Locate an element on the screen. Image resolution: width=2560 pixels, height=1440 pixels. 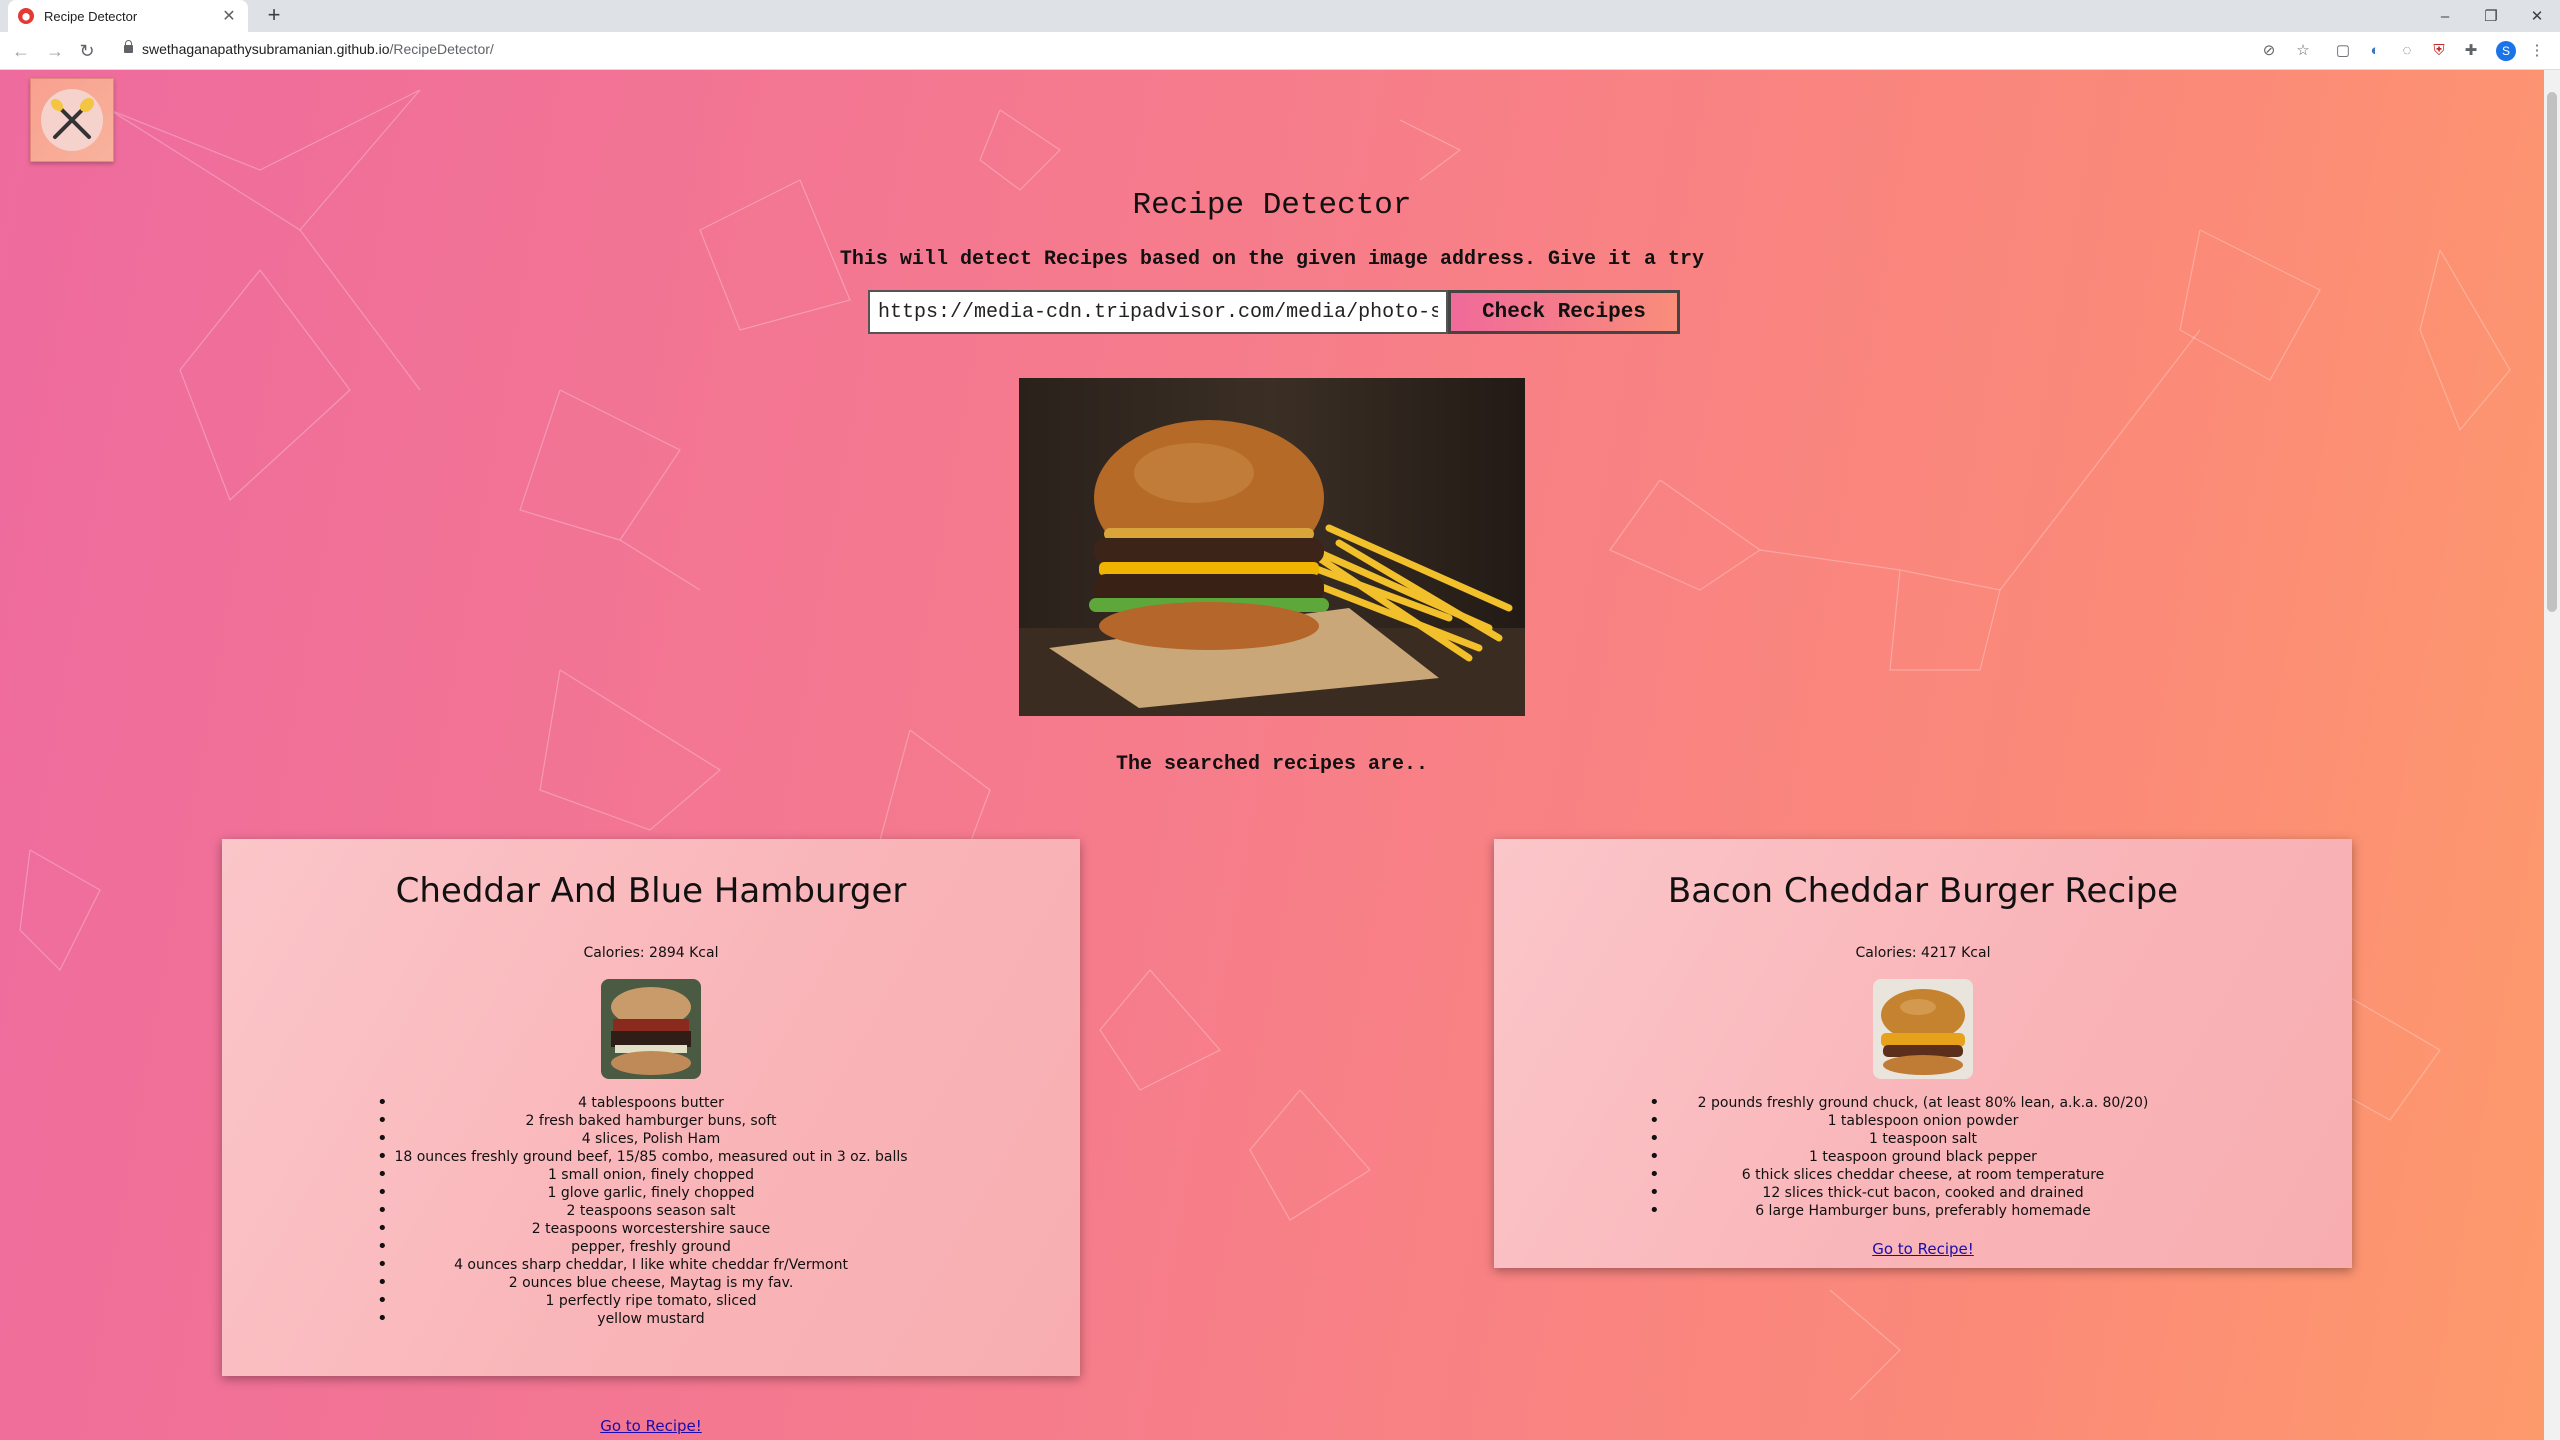
recipe-title: Cheddar And Blue Hamburger is located at coordinates (651, 891).